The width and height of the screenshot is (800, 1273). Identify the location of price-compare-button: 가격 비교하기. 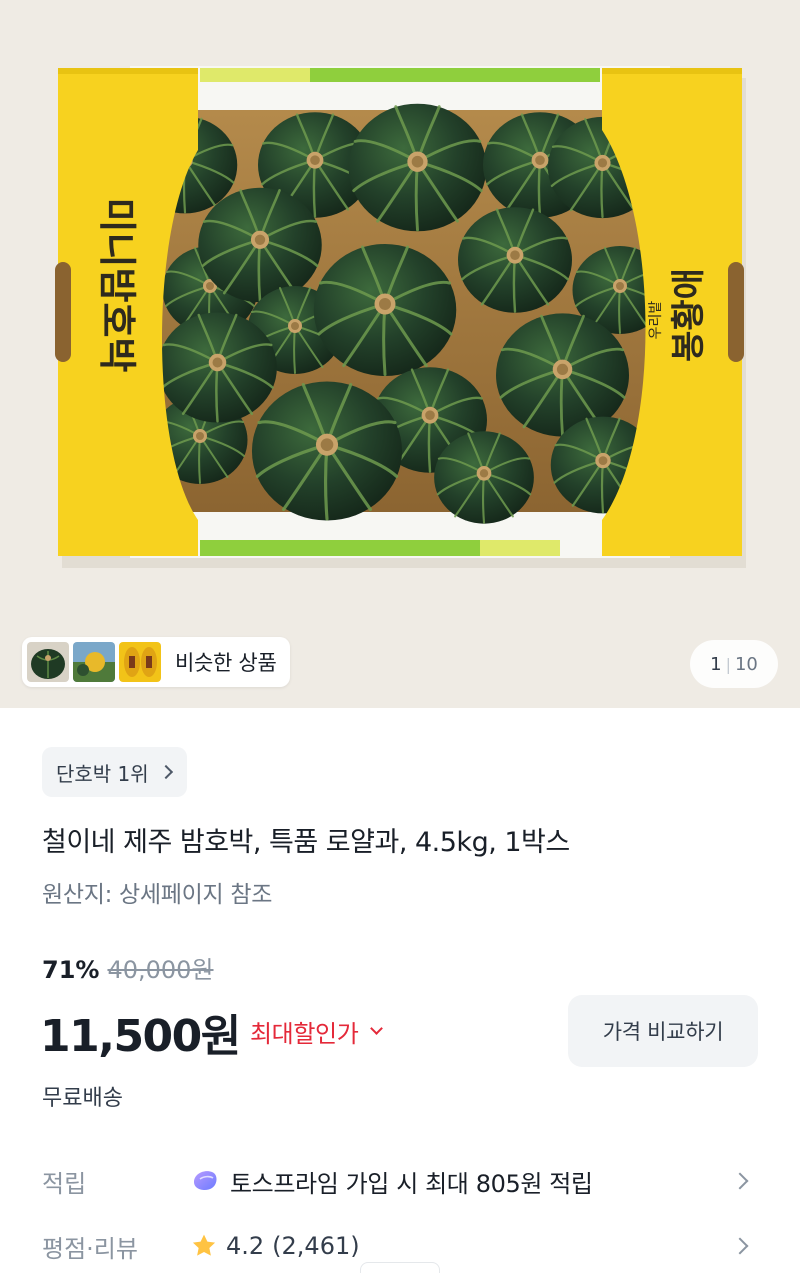
(663, 1031).